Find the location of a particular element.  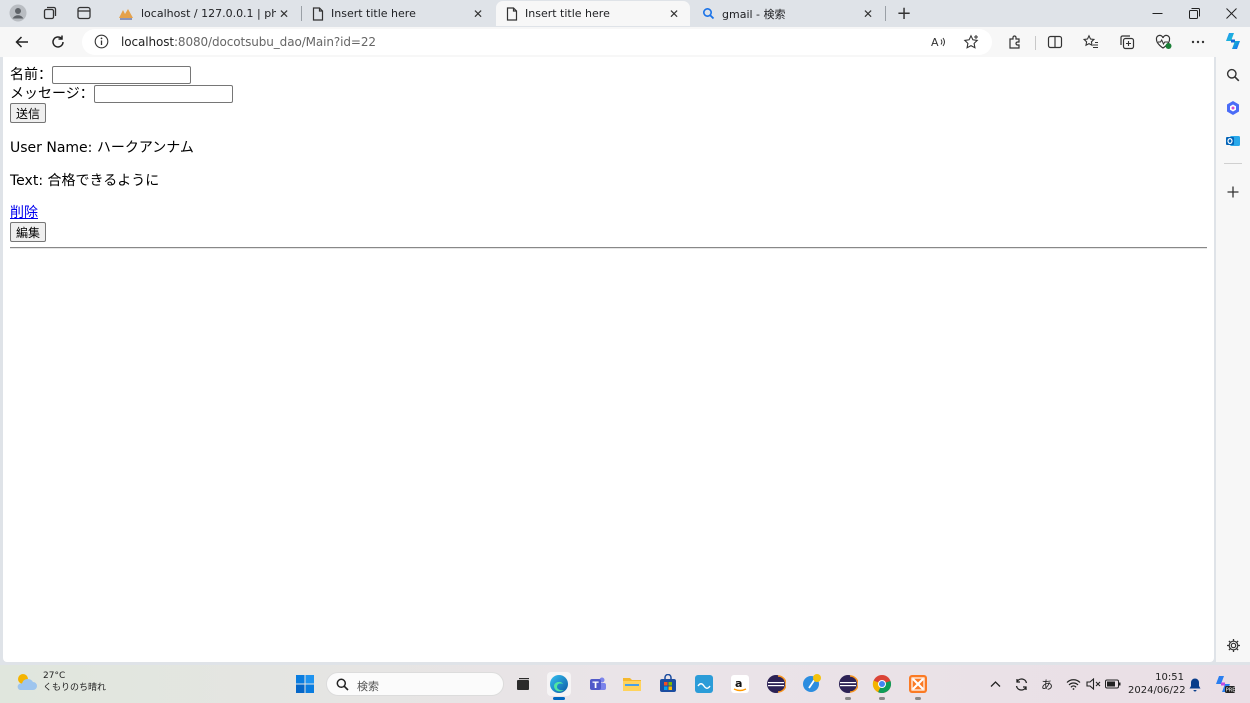

restore-button is located at coordinates (1194, 13).